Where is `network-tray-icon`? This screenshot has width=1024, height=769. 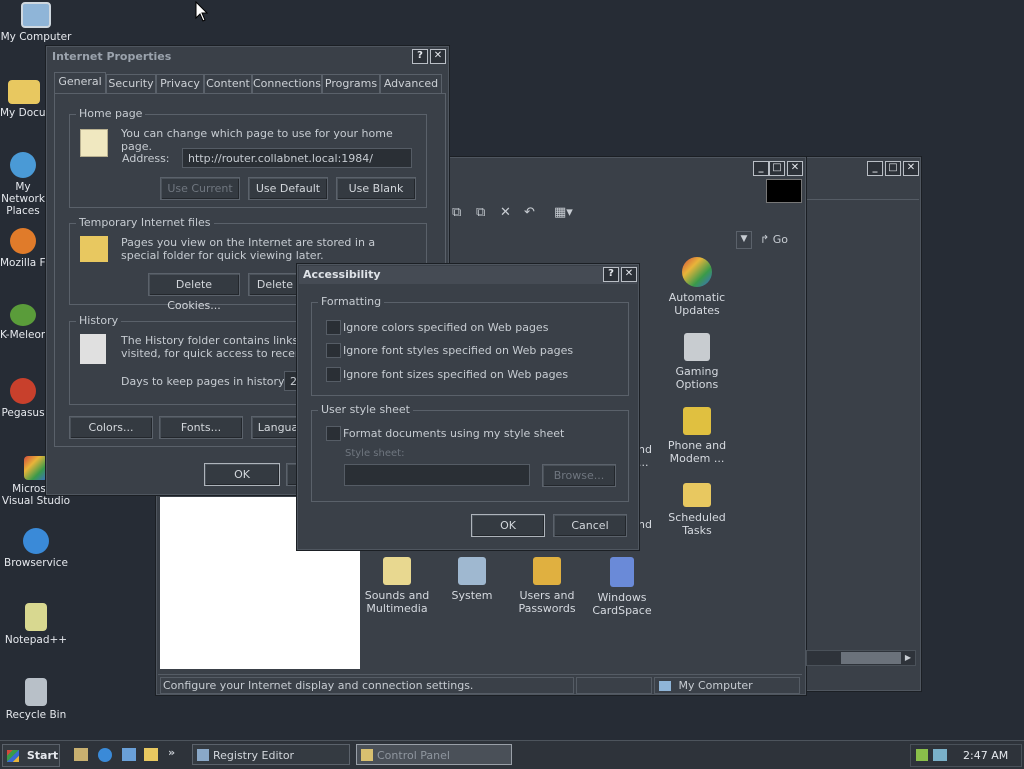 network-tray-icon is located at coordinates (940, 755).